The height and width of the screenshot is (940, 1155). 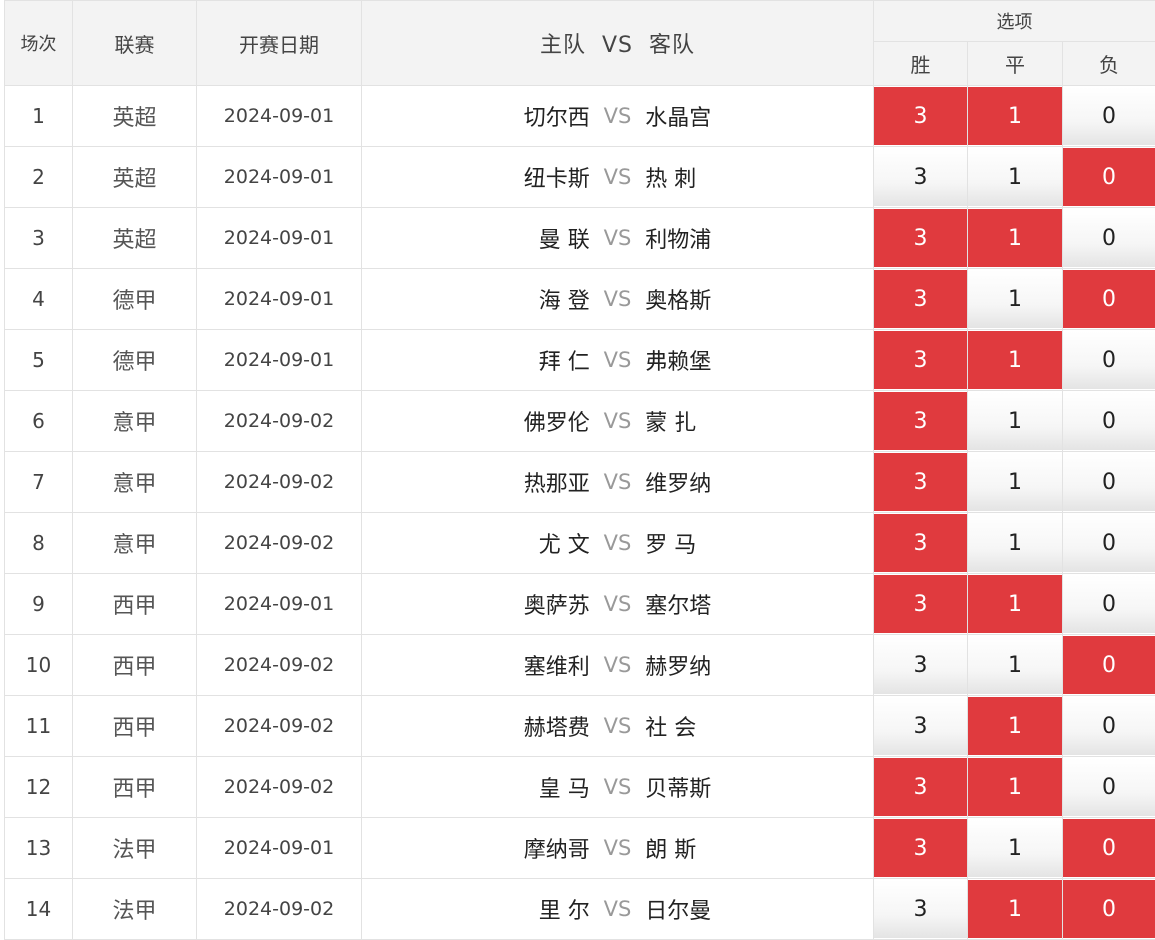 I want to click on away-team: 利物浦, so click(x=759, y=238).